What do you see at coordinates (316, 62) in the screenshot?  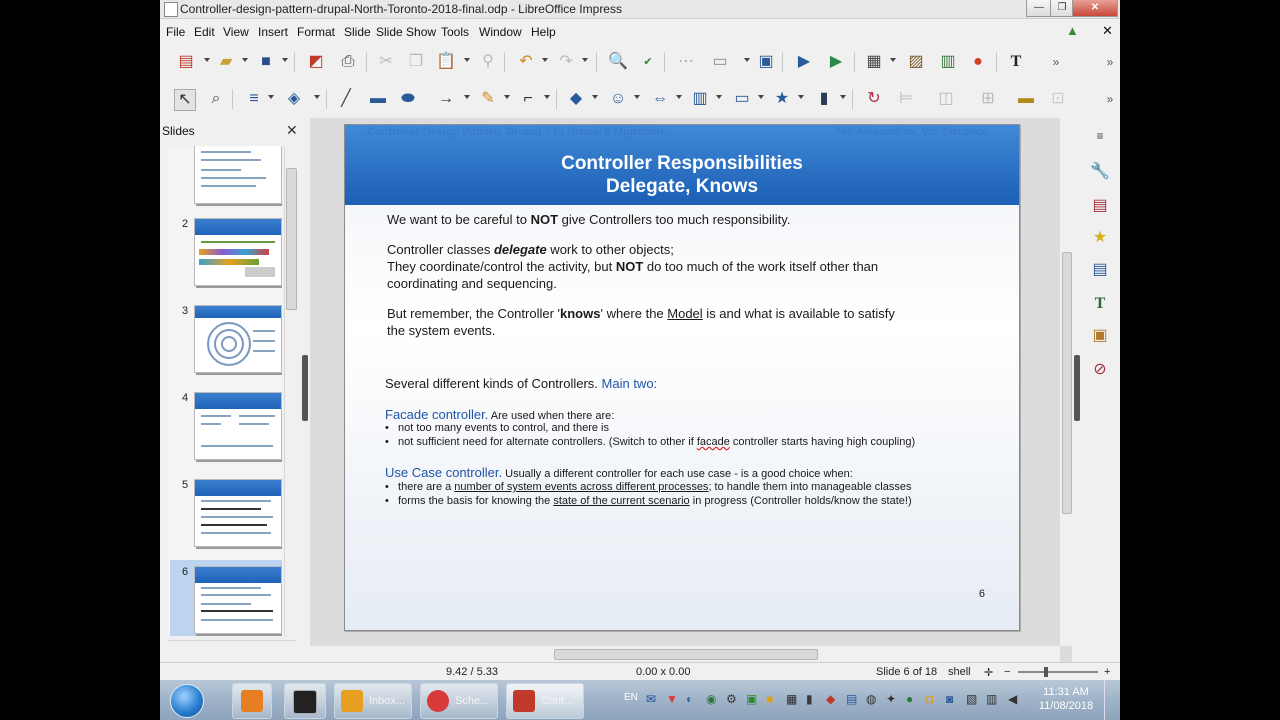 I see `export-pdf-icon: ◩` at bounding box center [316, 62].